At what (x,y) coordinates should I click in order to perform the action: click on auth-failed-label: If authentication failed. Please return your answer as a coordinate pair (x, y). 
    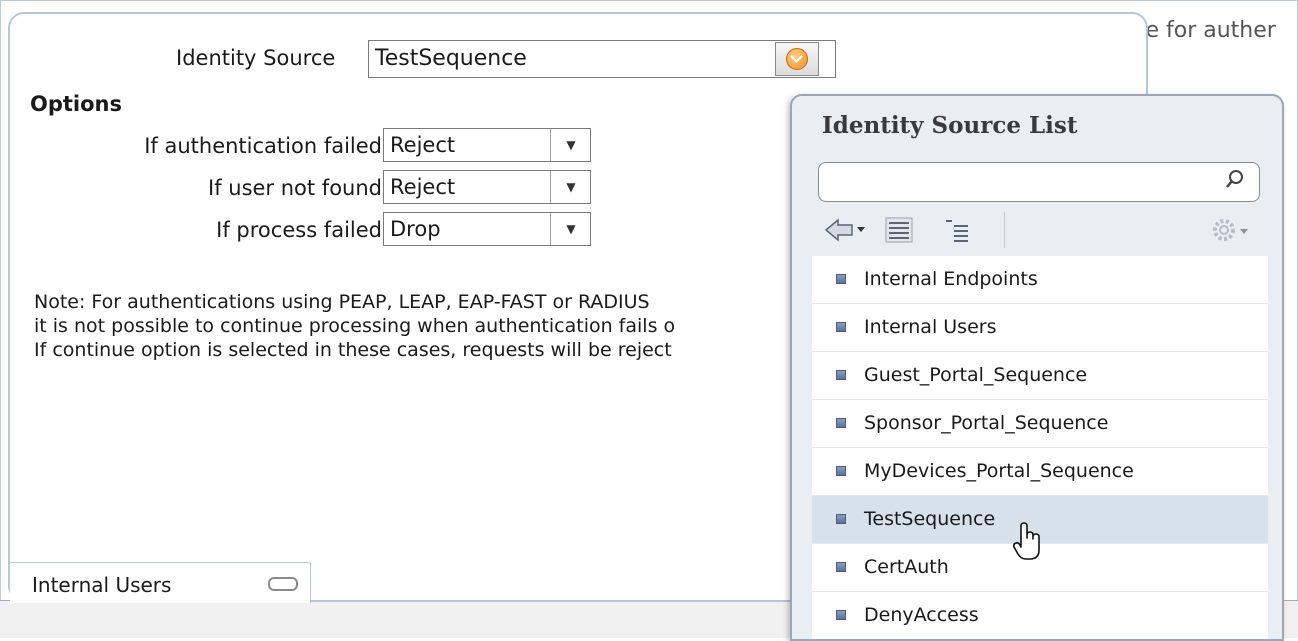
    Looking at the image, I should click on (263, 146).